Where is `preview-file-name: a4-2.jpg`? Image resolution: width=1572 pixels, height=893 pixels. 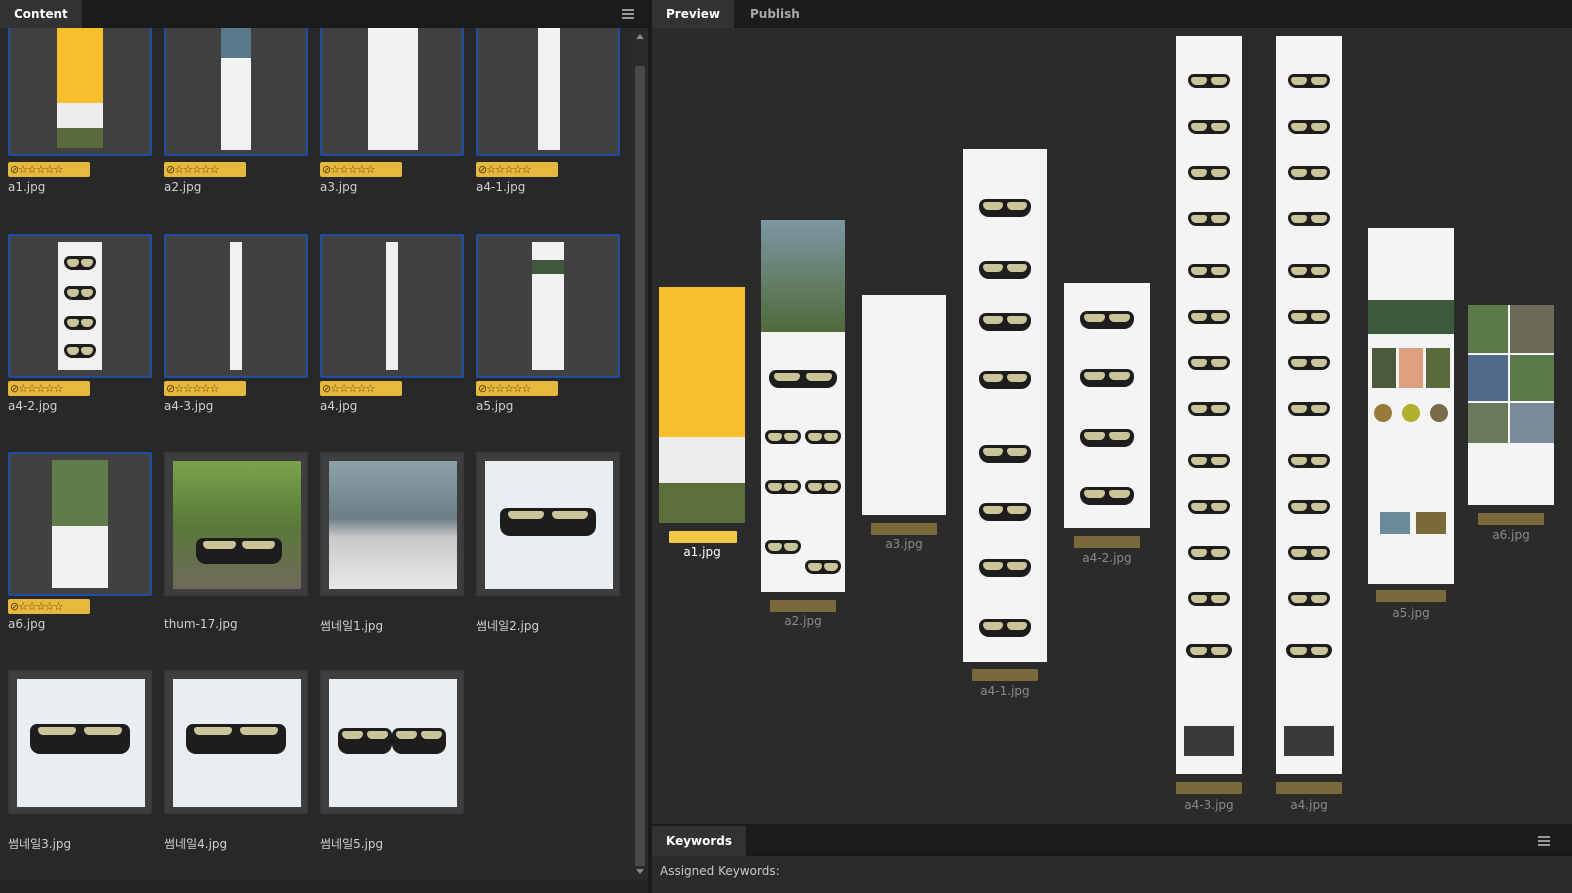 preview-file-name: a4-2.jpg is located at coordinates (1107, 558).